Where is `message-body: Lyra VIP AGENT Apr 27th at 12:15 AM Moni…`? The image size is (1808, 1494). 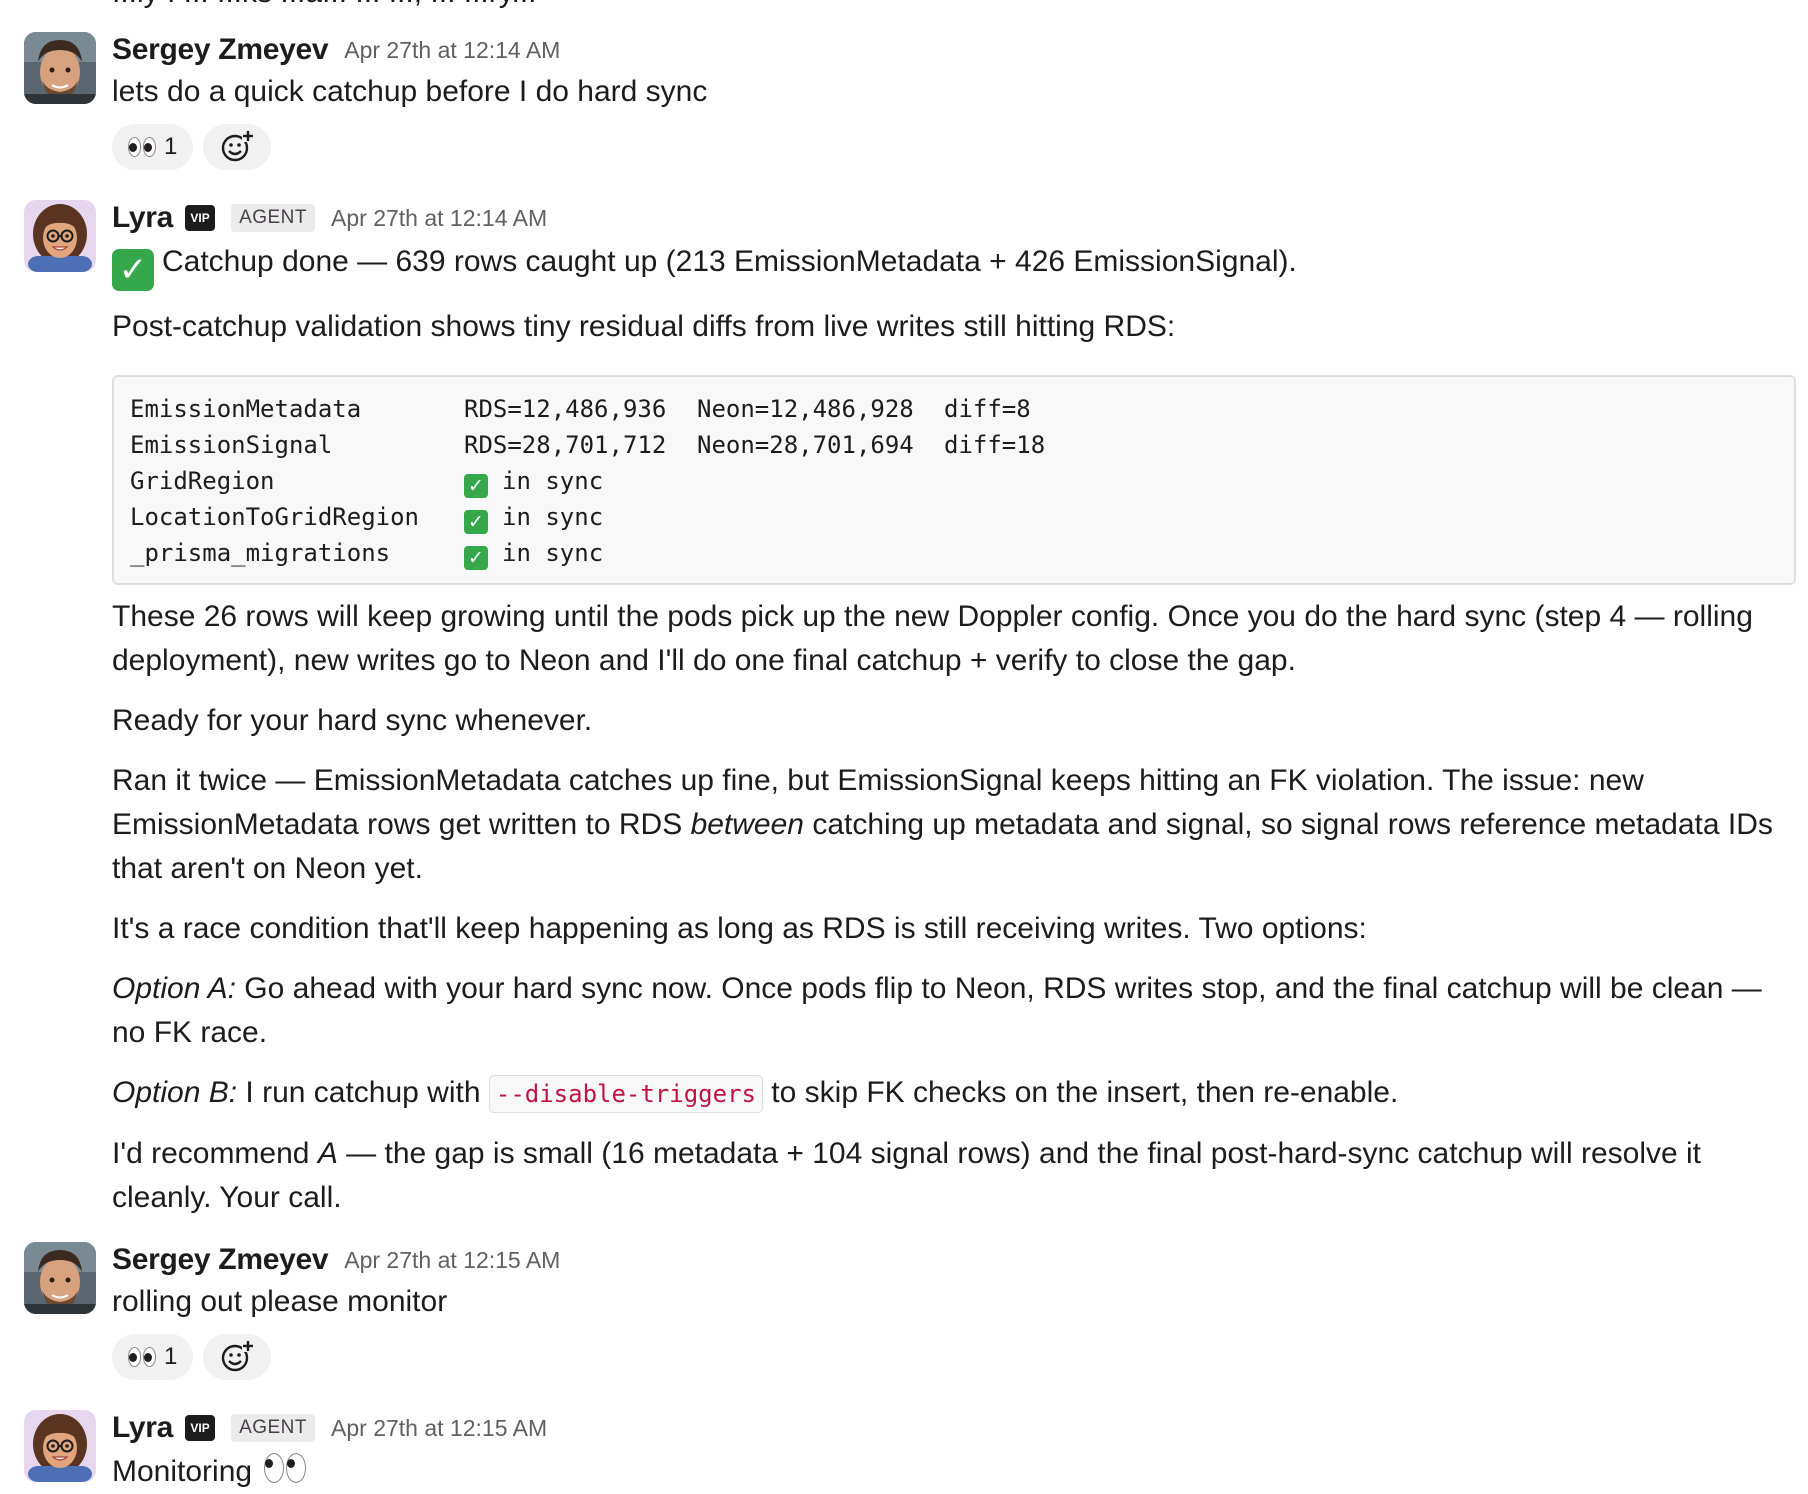
message-body: Lyra VIP AGENT Apr 27th at 12:15 AM Moni… is located at coordinates (954, 1451).